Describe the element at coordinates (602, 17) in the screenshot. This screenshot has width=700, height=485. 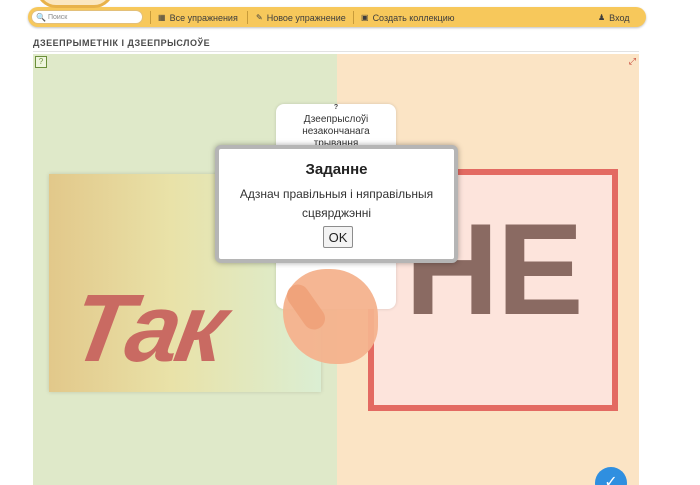
I see `user-icon: ♟` at that location.